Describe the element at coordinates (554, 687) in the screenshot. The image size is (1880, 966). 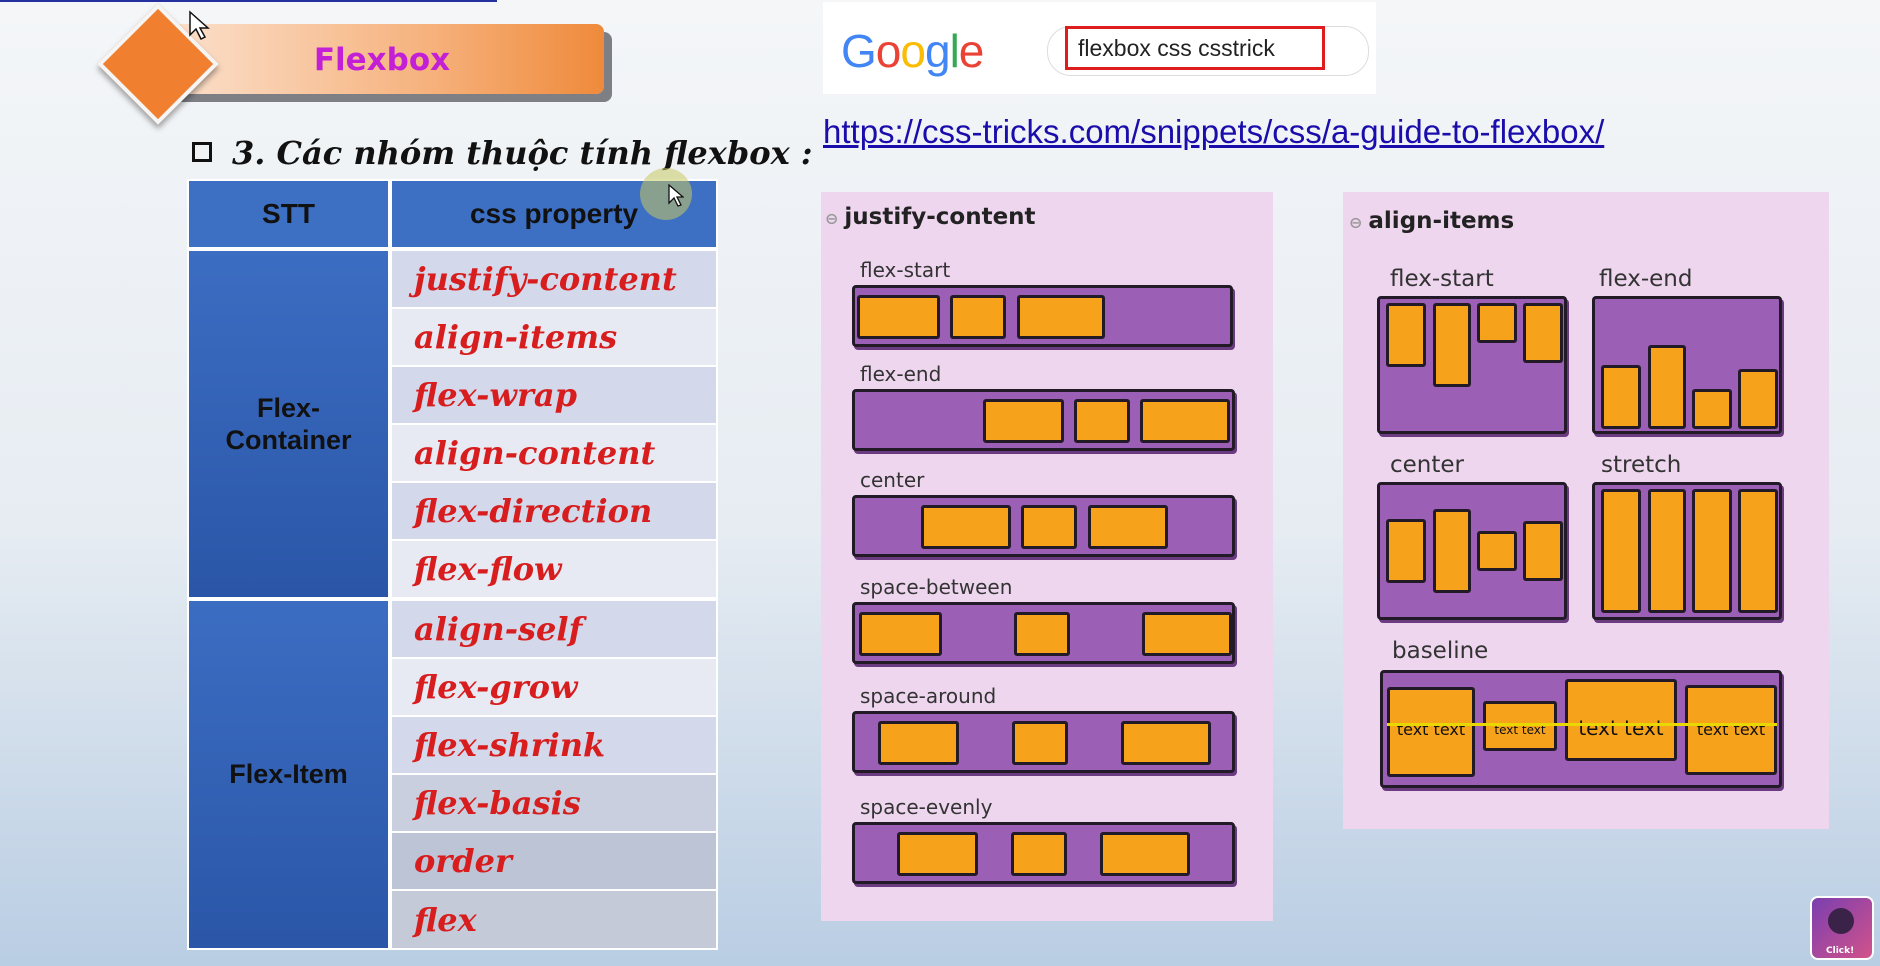
I see `property-cell: flex-grow` at that location.